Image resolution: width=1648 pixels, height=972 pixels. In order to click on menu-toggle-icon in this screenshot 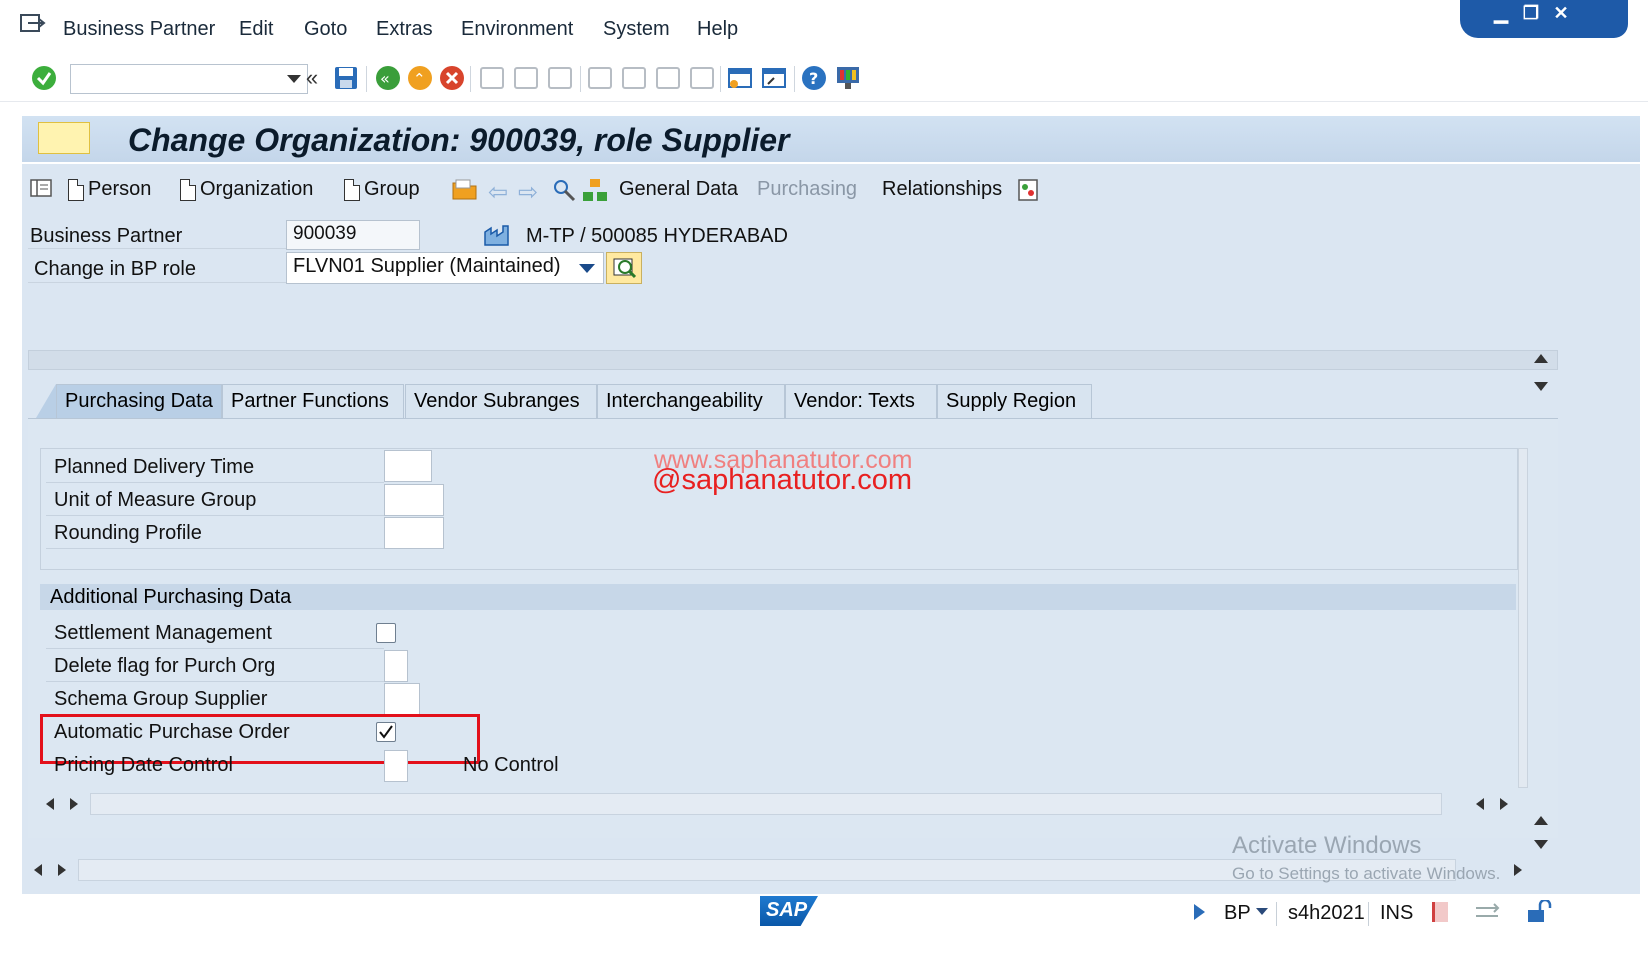, I will do `click(34, 25)`.